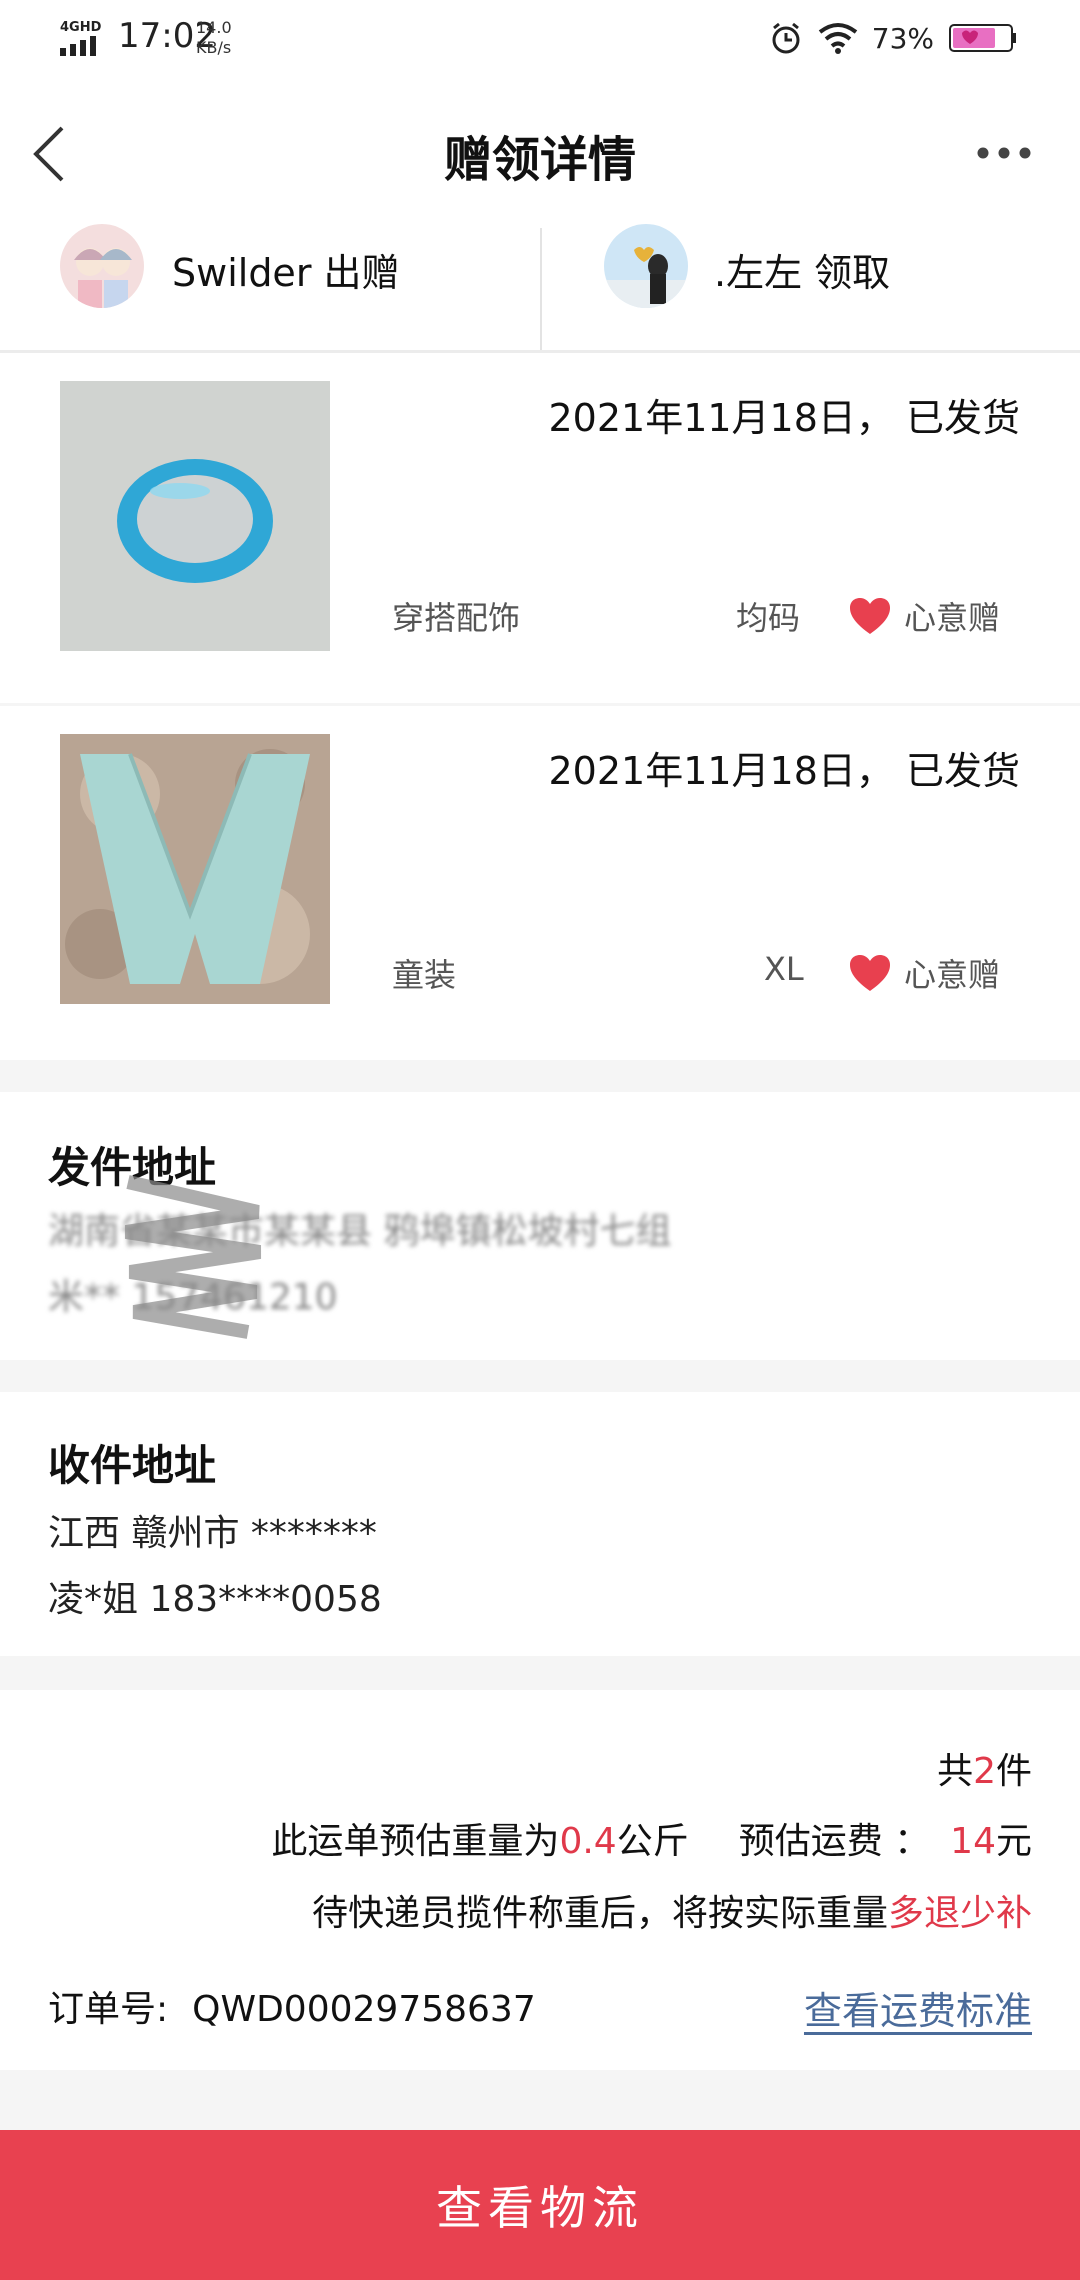 The image size is (1080, 2280). Describe the element at coordinates (132, 1465) in the screenshot. I see `receiver-address-title: 收件地址` at that location.